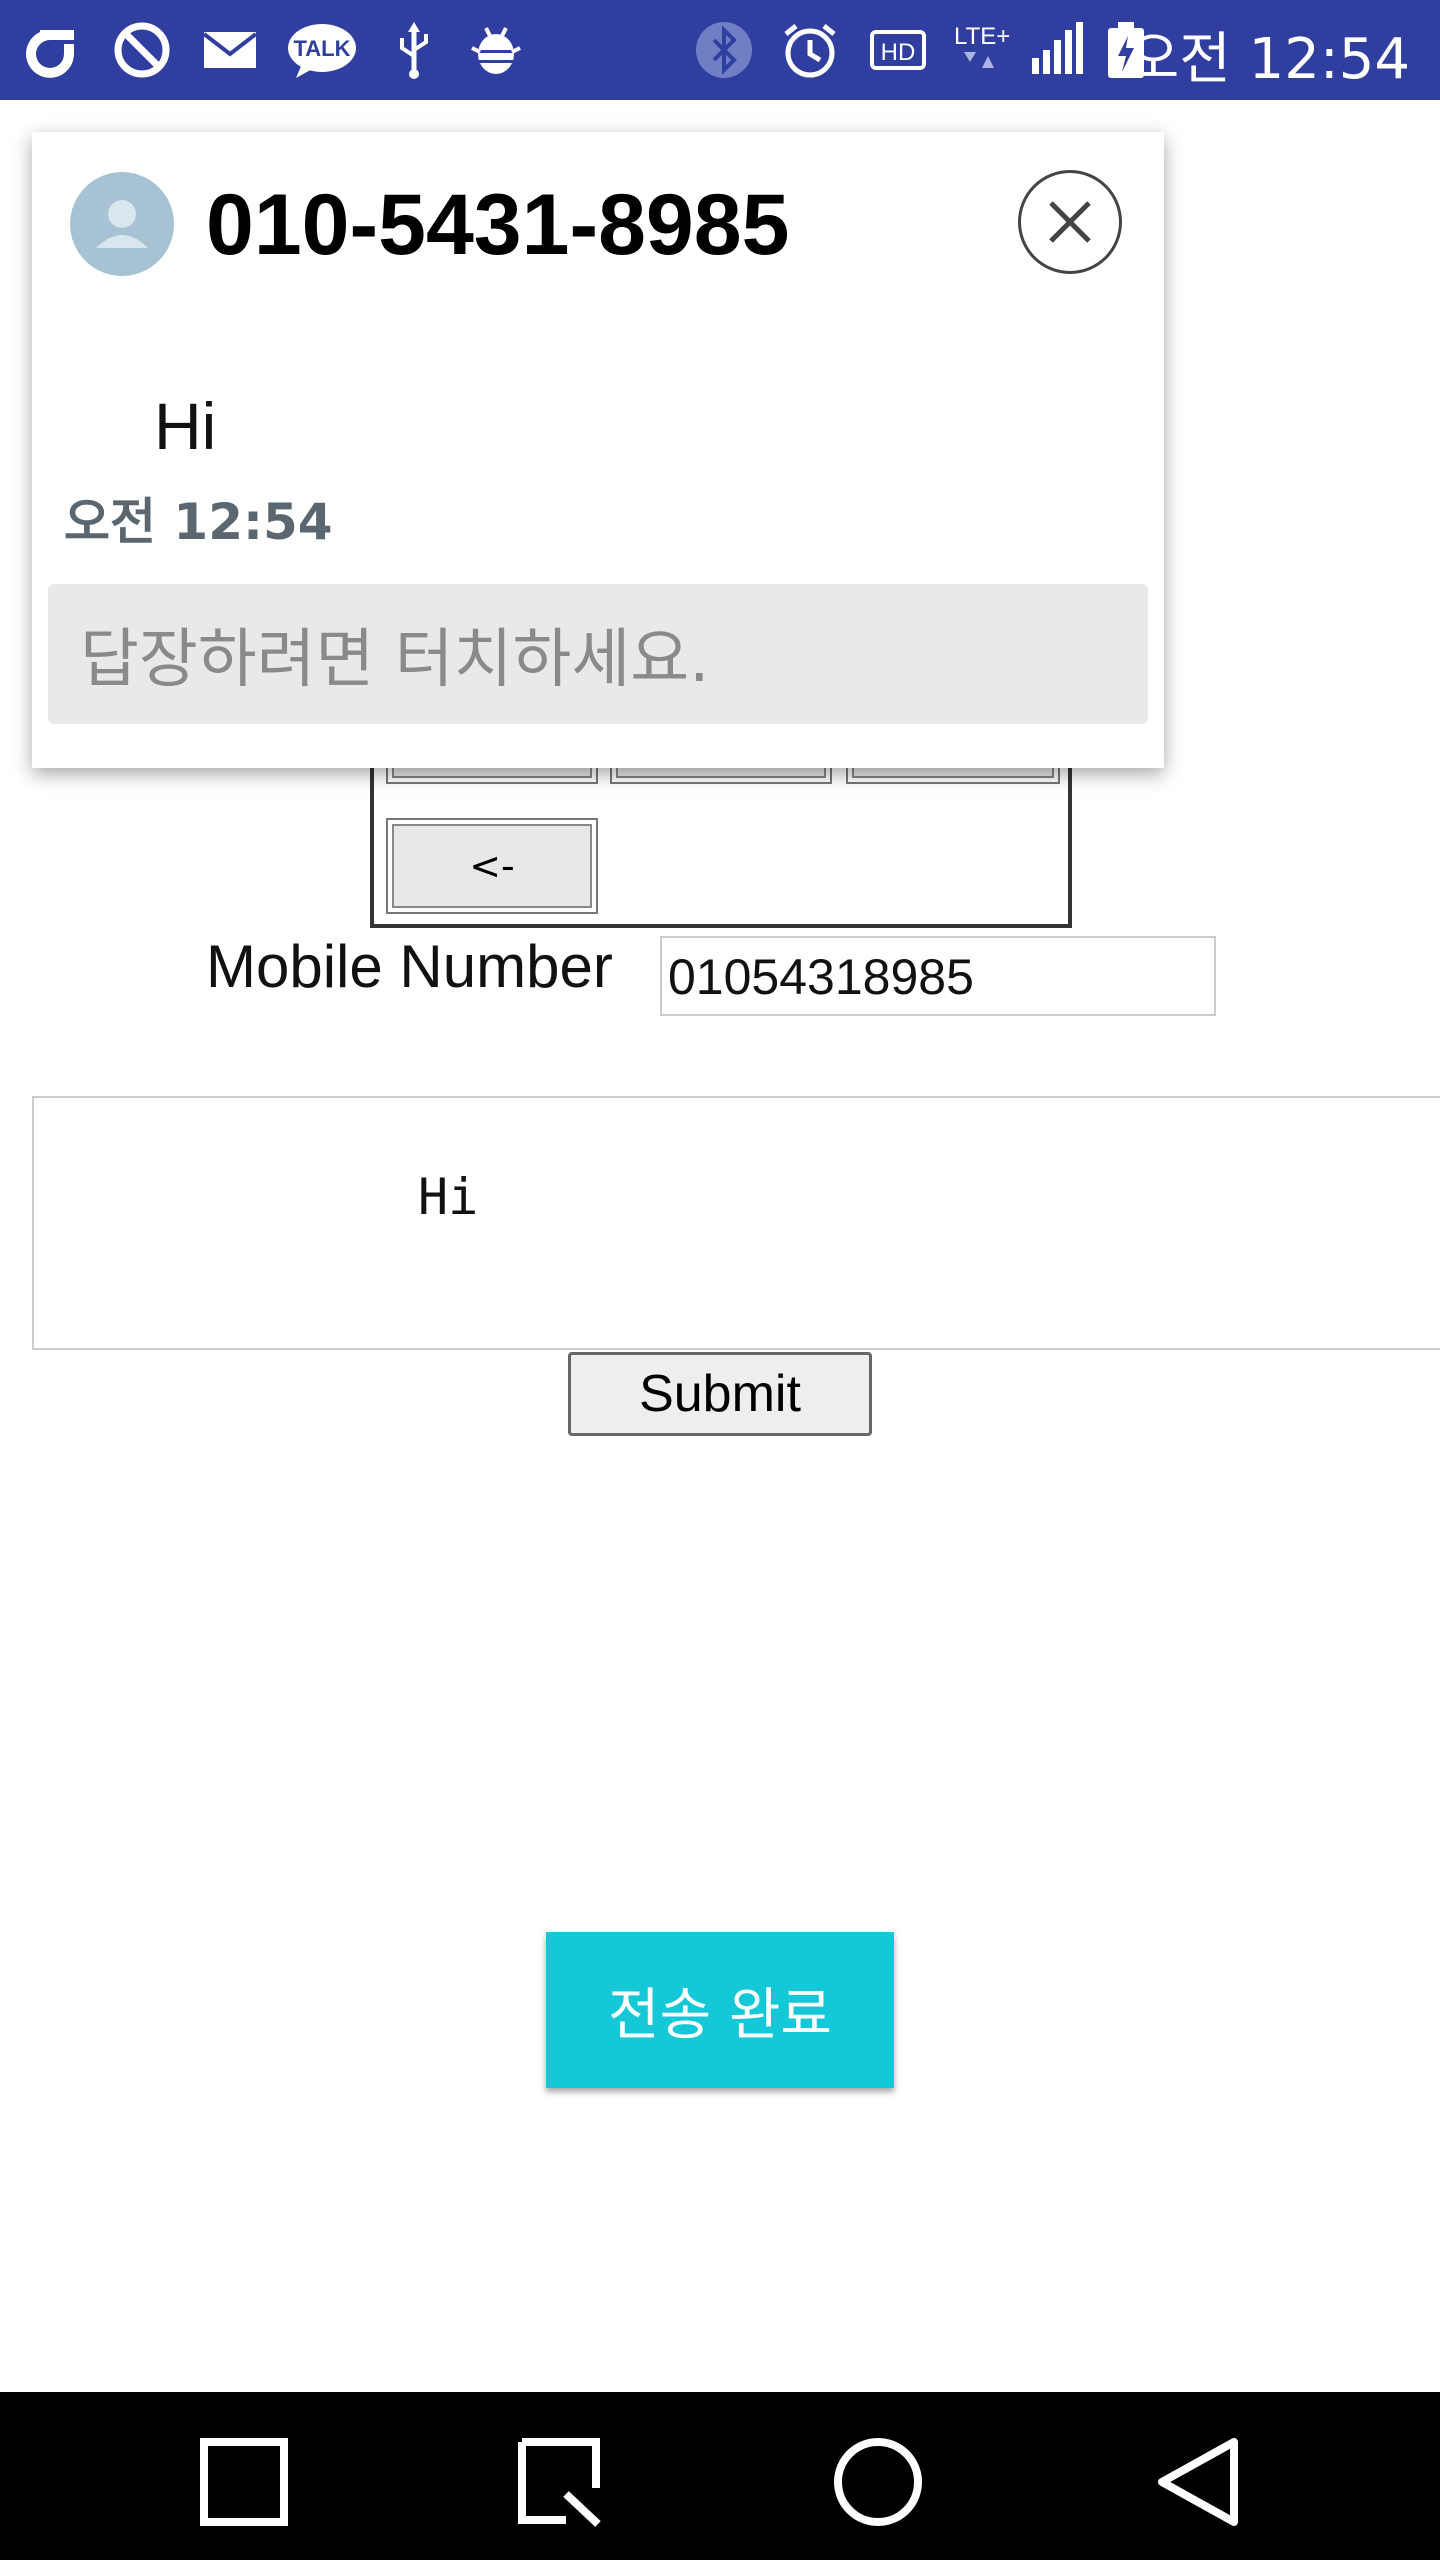  I want to click on svg-text: HD, so click(898, 52).